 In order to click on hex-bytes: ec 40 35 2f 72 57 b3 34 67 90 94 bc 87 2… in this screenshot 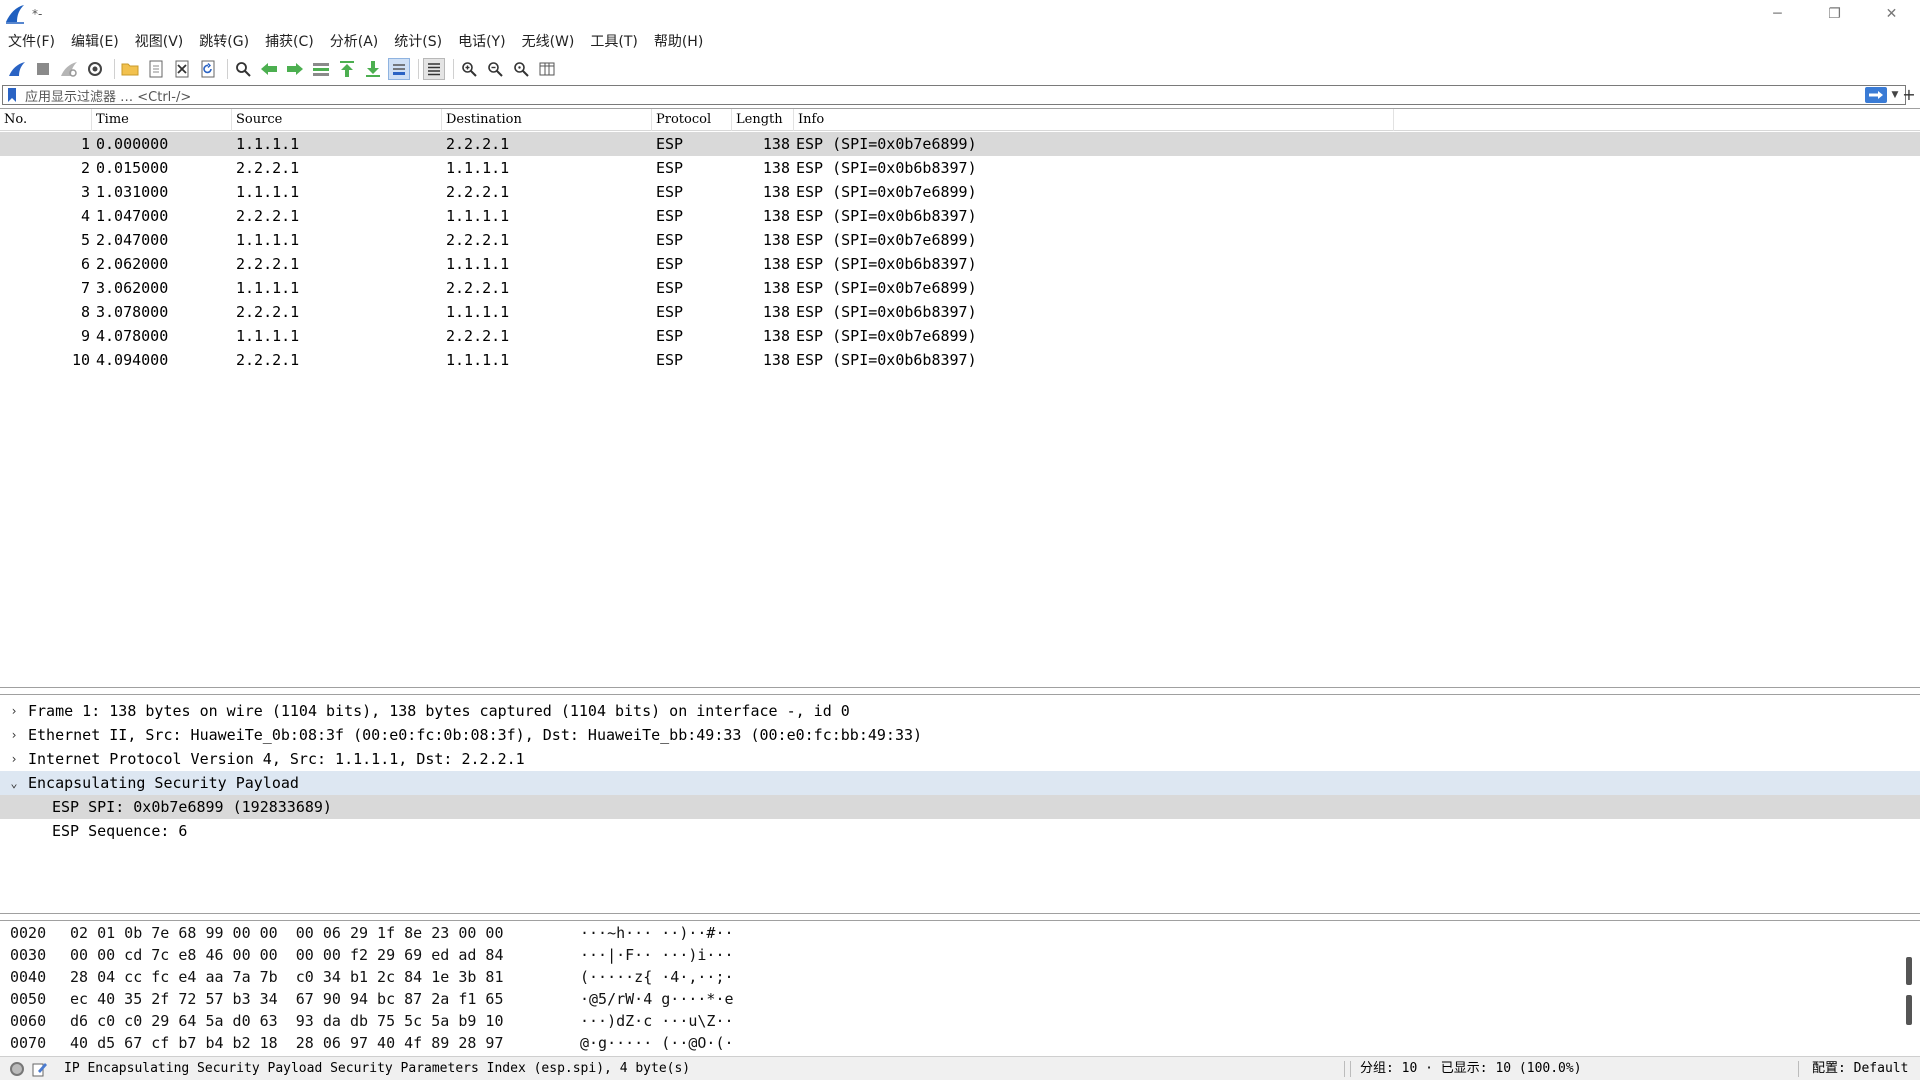, I will do `click(287, 999)`.